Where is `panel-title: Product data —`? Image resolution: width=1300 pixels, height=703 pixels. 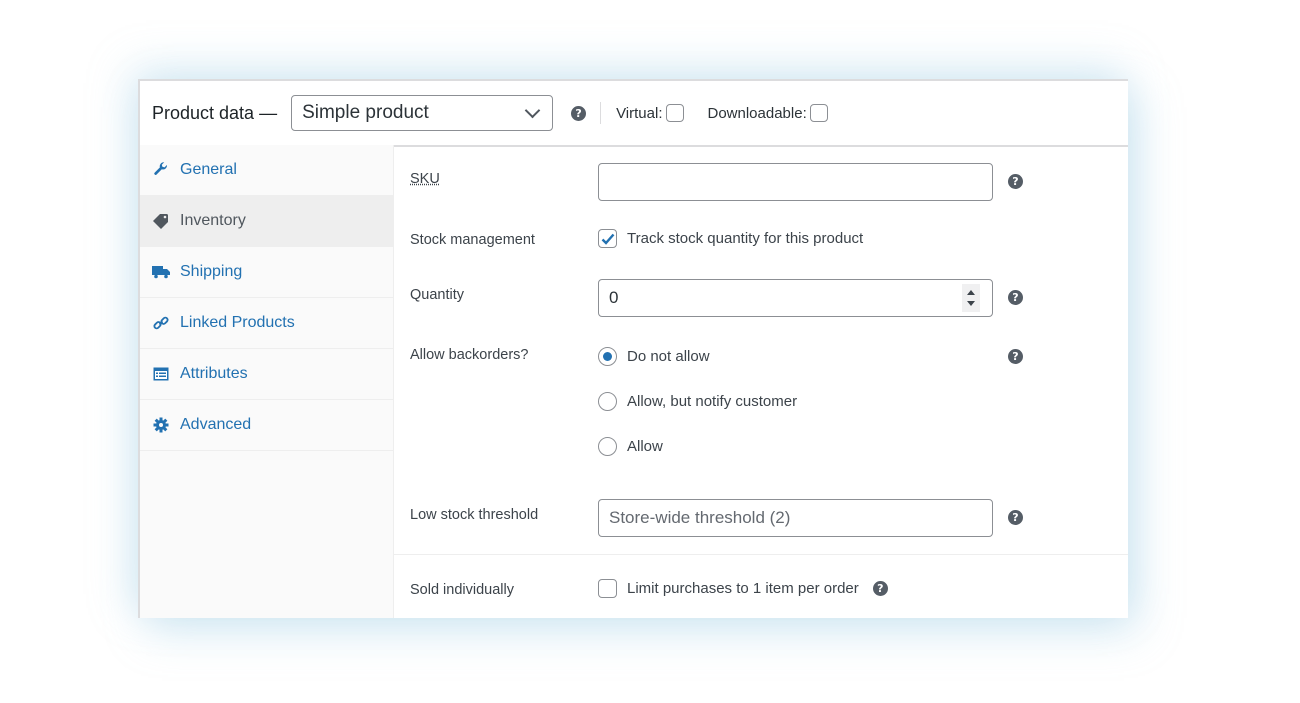 panel-title: Product data — is located at coordinates (215, 112).